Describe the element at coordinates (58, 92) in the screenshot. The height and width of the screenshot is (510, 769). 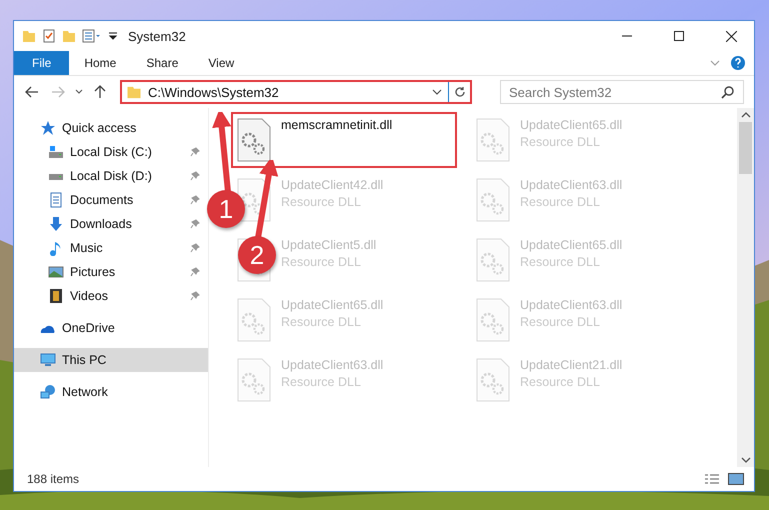
I see `forward-arrow-icon` at that location.